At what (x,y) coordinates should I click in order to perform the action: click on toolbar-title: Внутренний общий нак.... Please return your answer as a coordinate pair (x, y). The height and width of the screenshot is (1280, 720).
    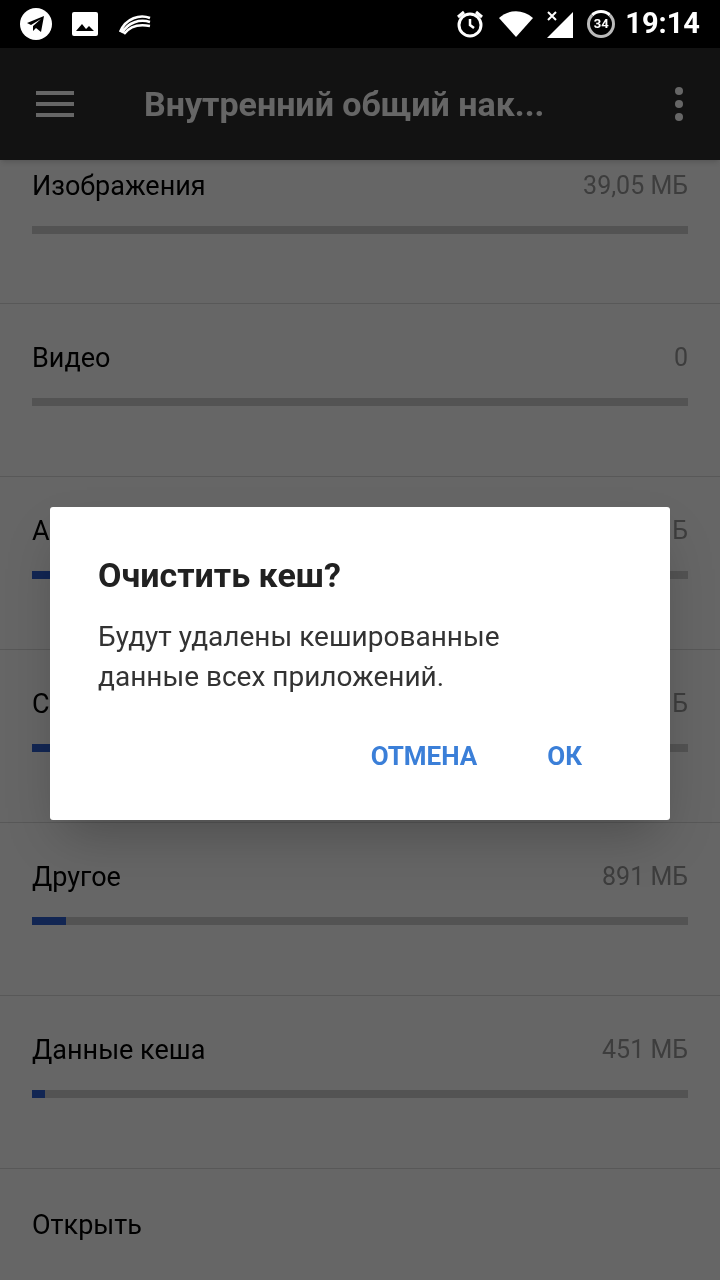
    Looking at the image, I should click on (345, 104).